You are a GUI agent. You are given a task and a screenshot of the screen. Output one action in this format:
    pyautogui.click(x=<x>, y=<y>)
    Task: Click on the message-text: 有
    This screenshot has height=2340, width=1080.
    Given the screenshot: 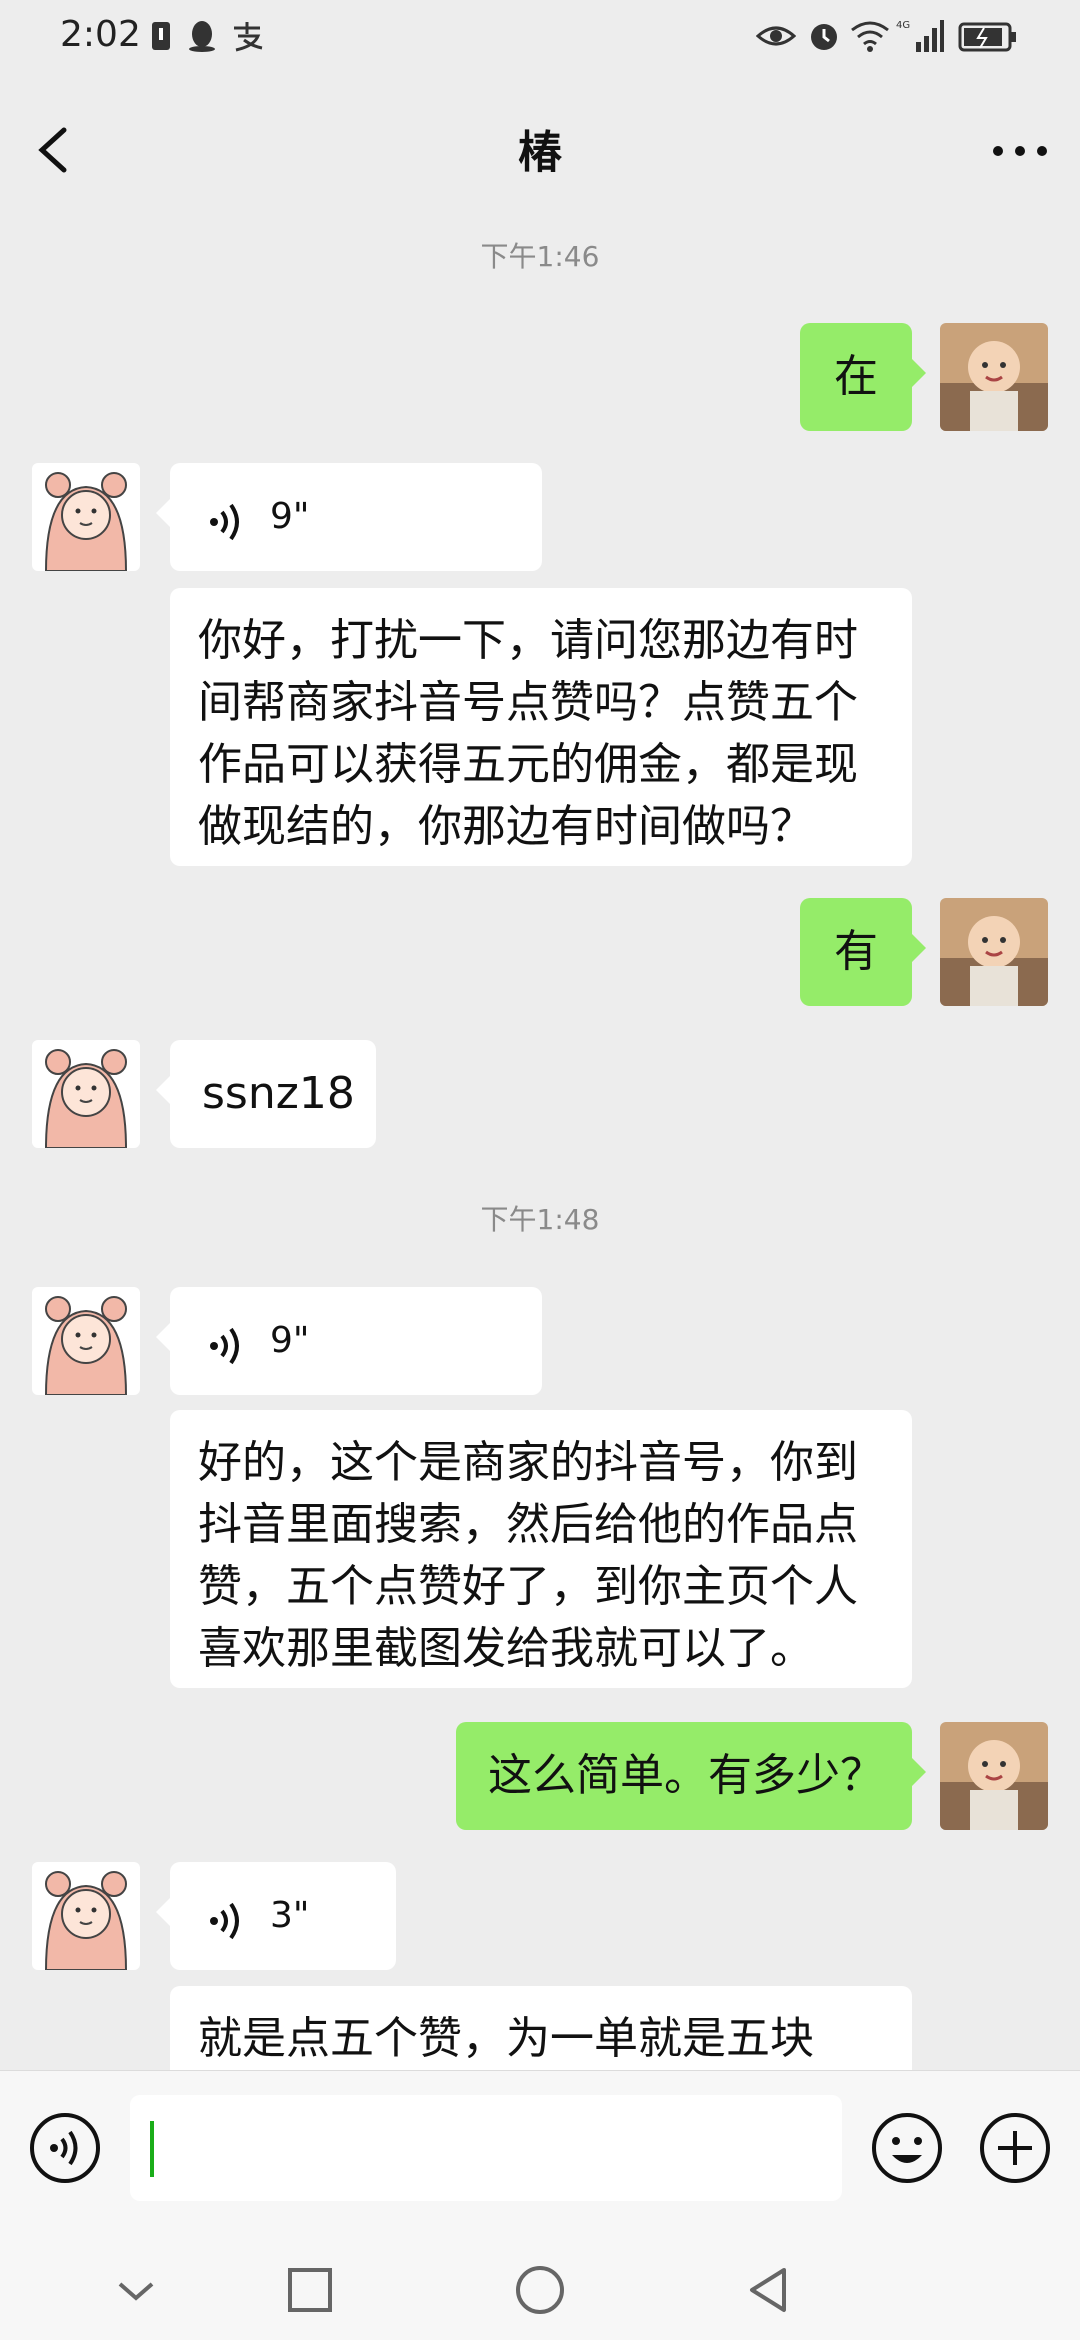 What is the action you would take?
    pyautogui.click(x=856, y=951)
    